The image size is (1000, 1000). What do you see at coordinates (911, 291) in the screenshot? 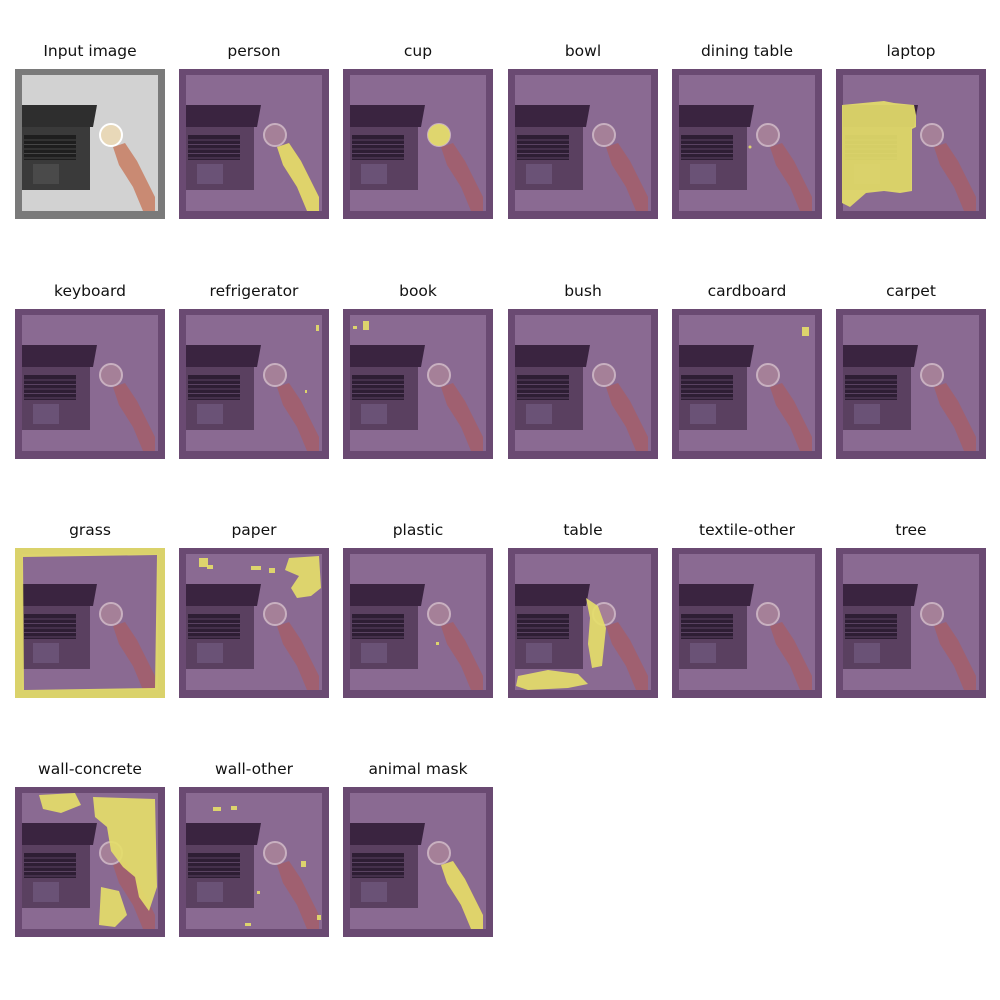
I see `panel-title: carpet` at bounding box center [911, 291].